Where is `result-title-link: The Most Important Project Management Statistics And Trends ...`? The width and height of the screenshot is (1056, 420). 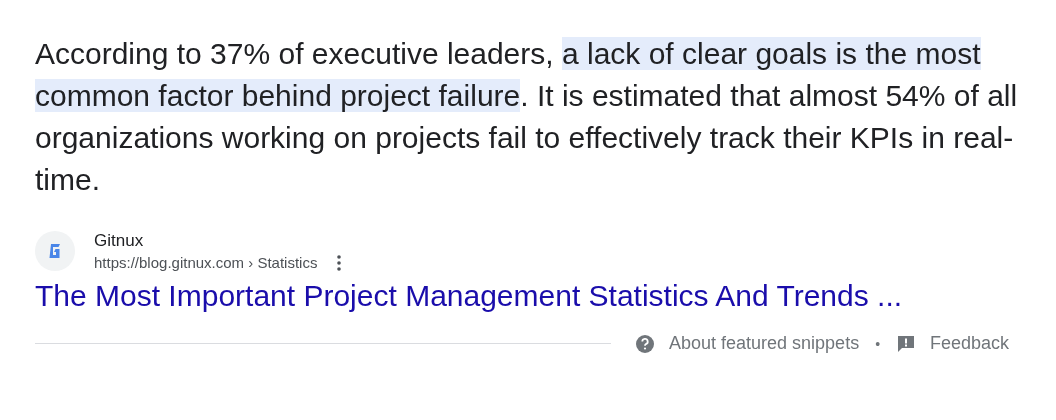
result-title-link: The Most Important Project Management Statistics And Trends ... is located at coordinates (469, 296).